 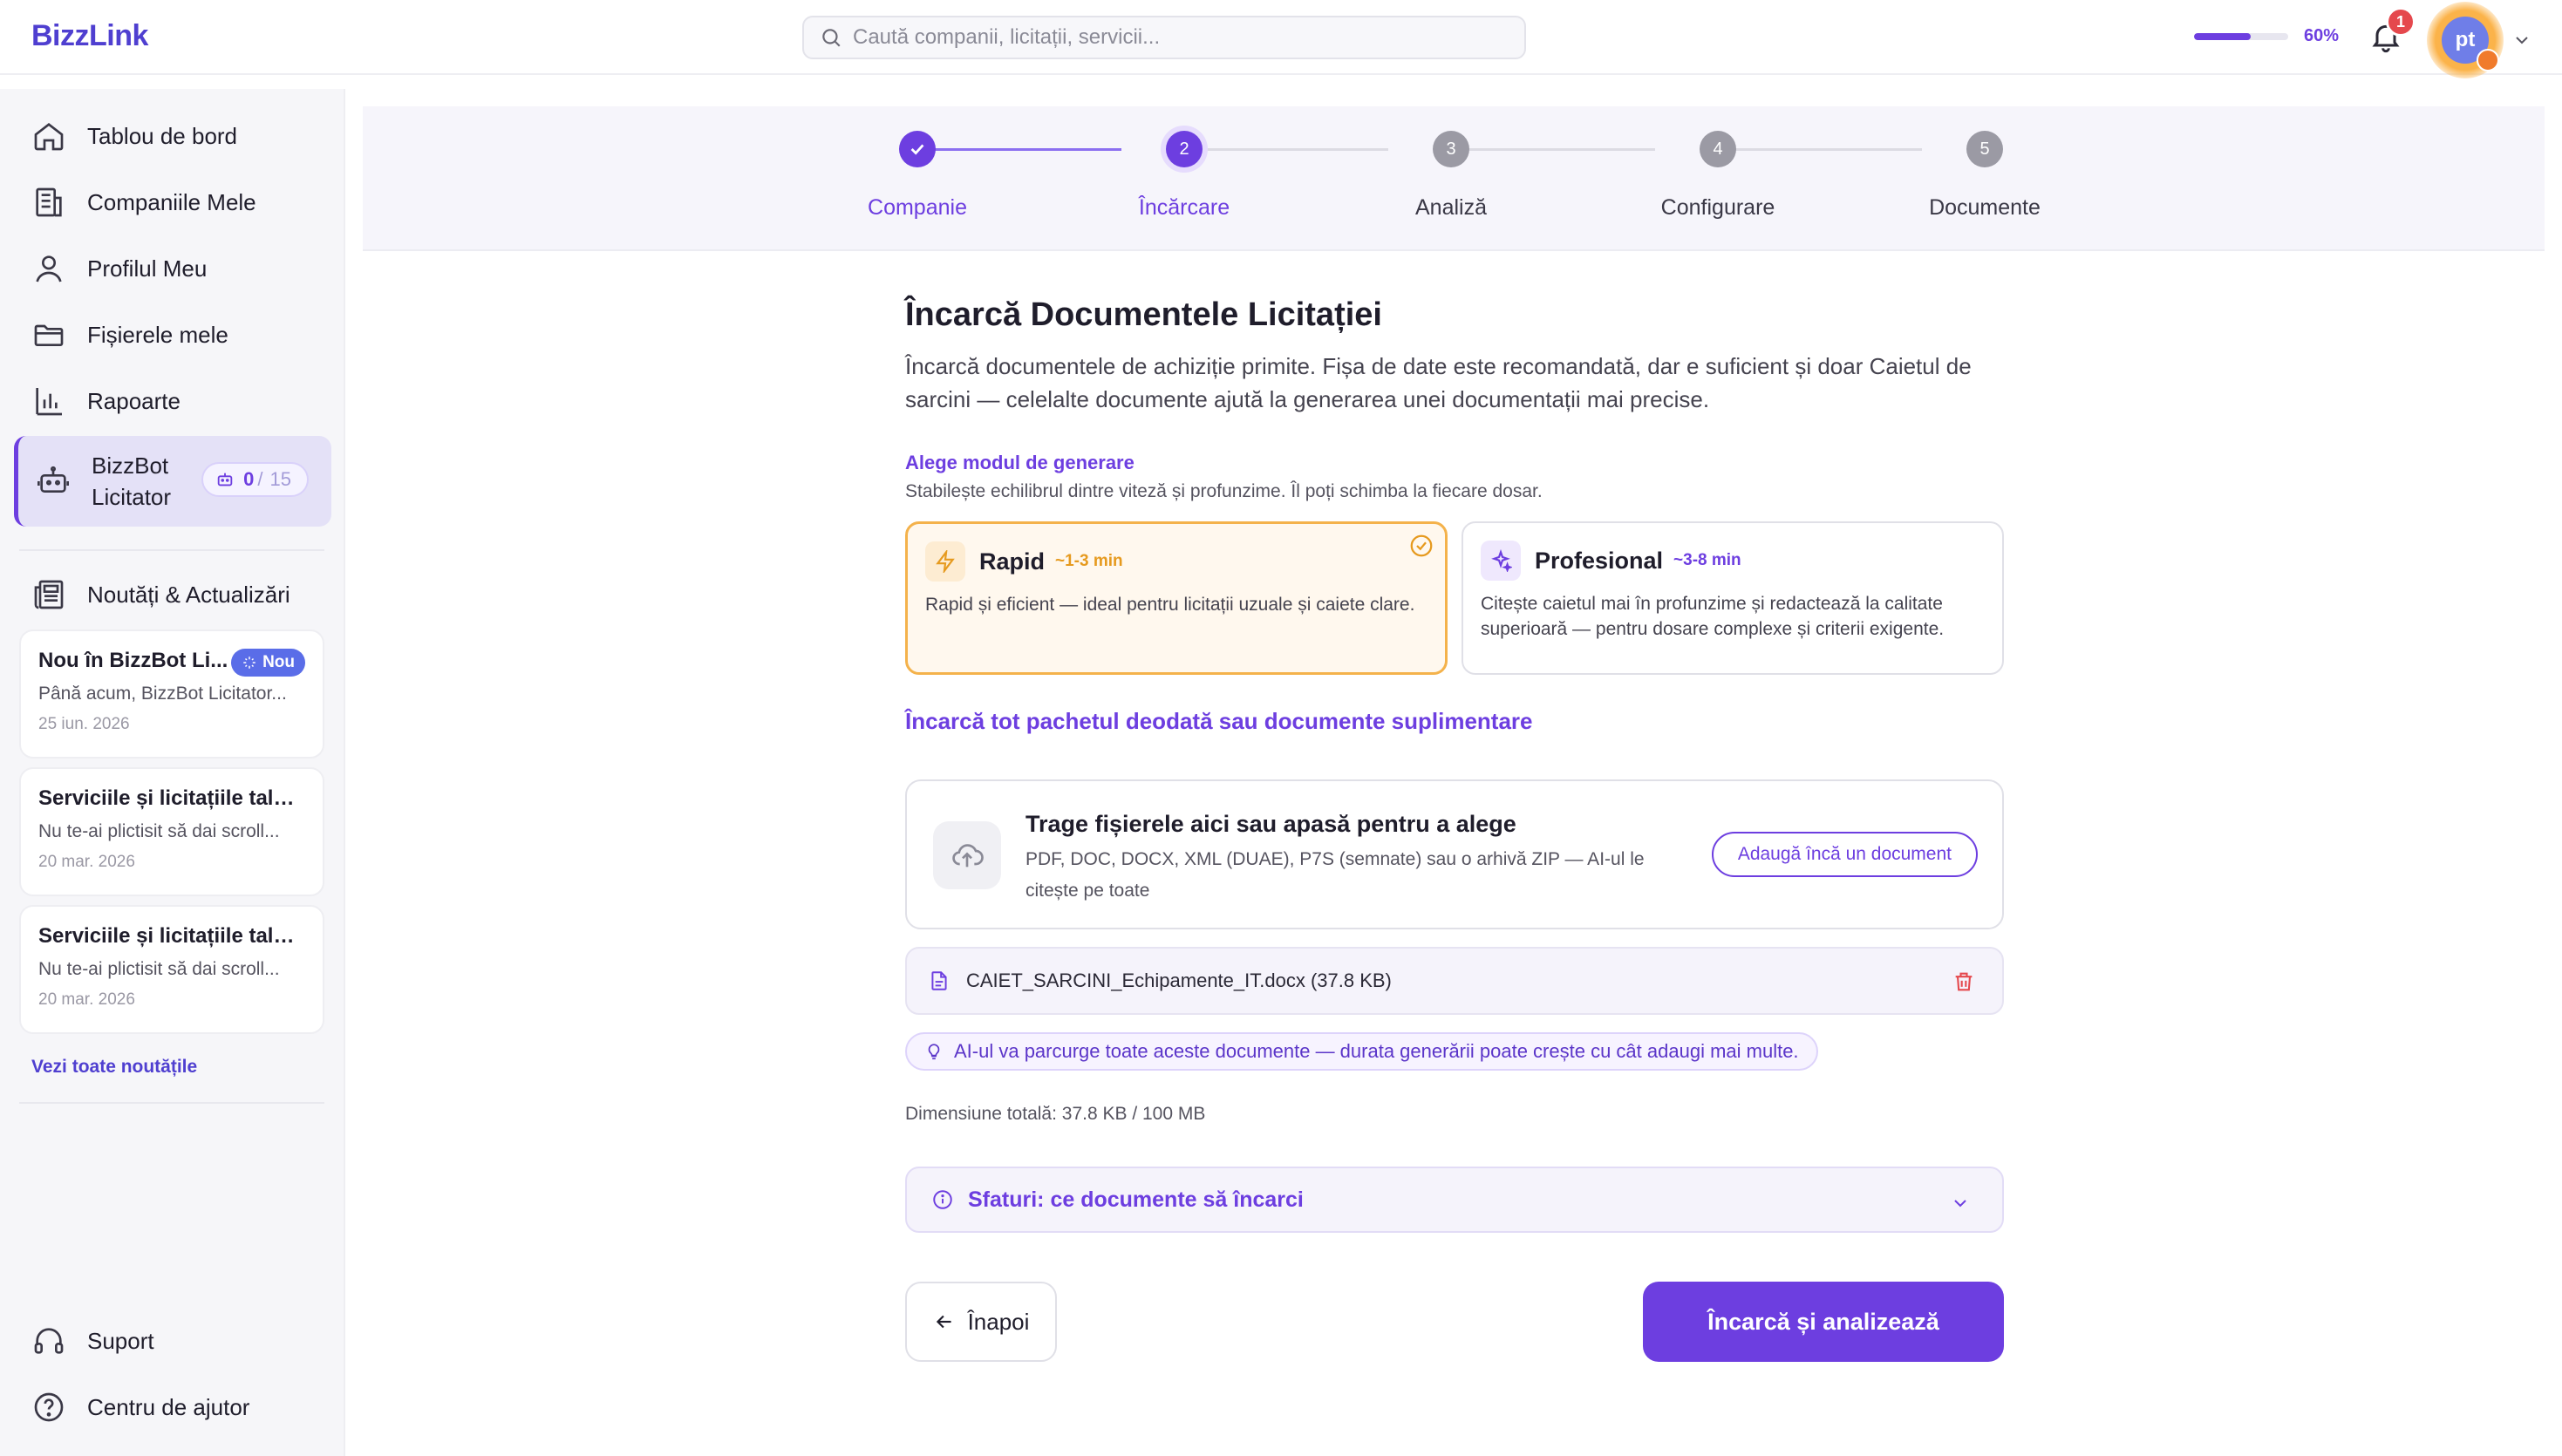 I want to click on sidebar-item-dashboard: Tablou de bord, so click(x=172, y=136).